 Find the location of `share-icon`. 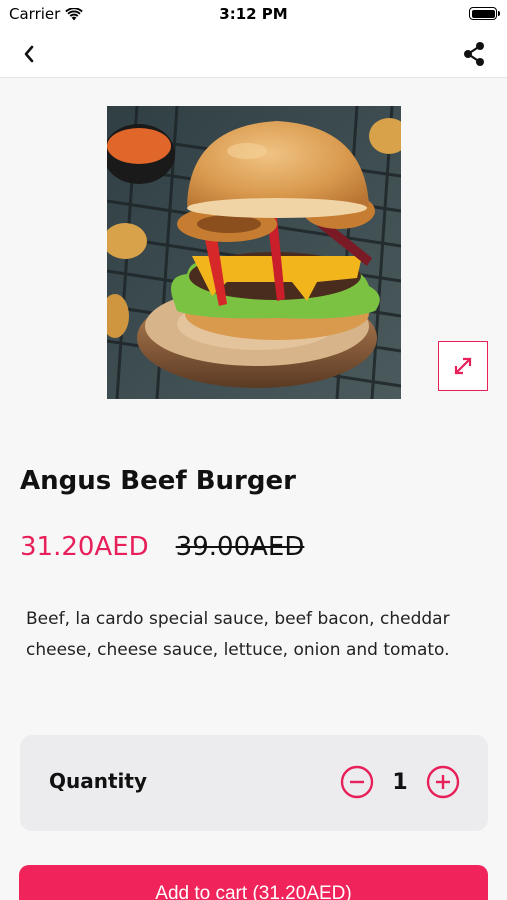

share-icon is located at coordinates (474, 54).